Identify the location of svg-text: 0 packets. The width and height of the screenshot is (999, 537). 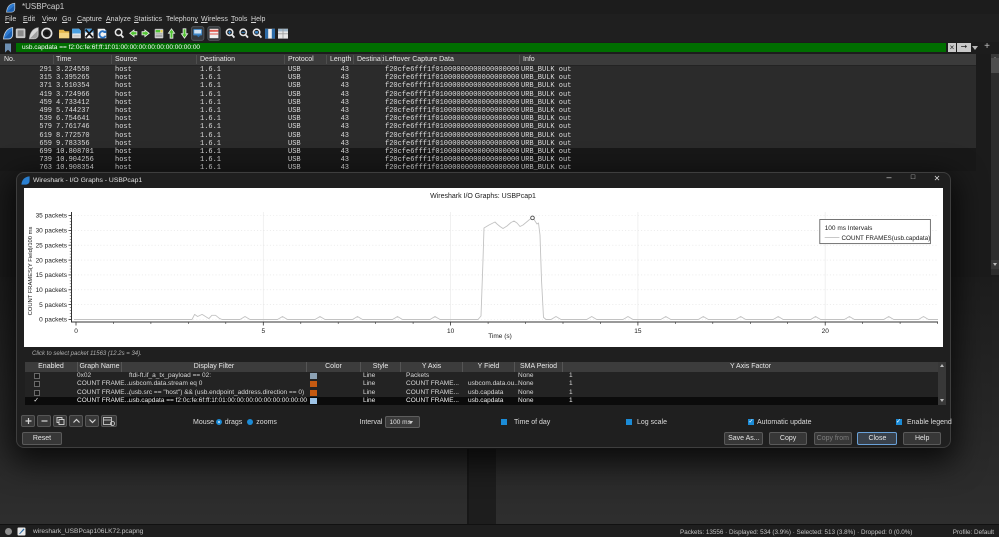
(53, 320).